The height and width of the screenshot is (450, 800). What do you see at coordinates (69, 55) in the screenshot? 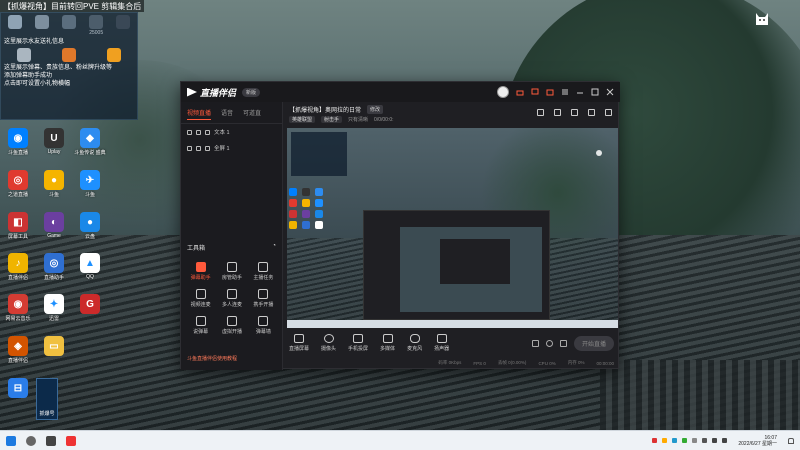
I see `overlay-row-gifts` at bounding box center [69, 55].